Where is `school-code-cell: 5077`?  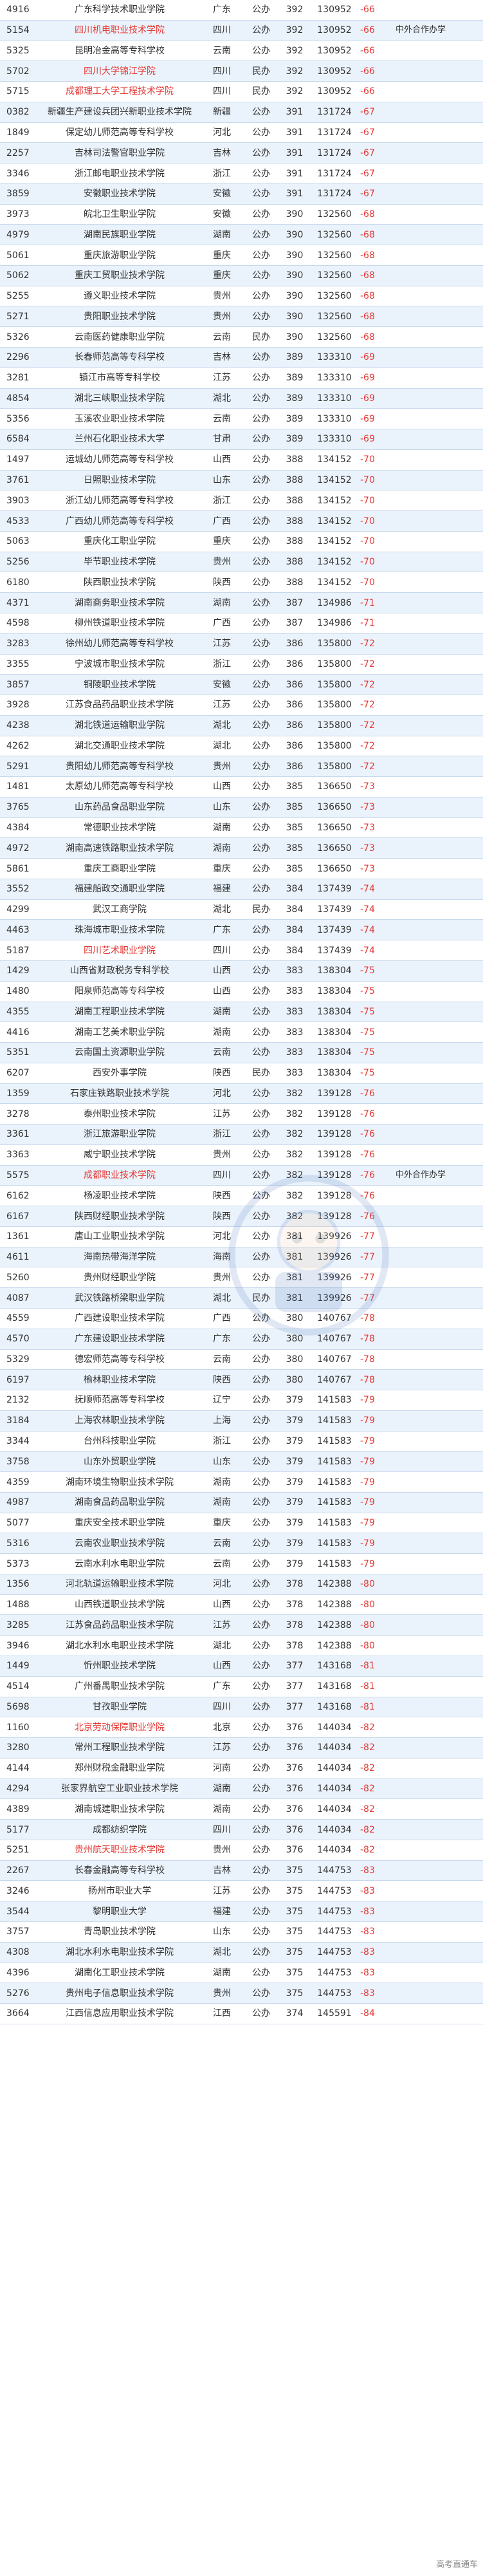
school-code-cell: 5077 is located at coordinates (20, 1523).